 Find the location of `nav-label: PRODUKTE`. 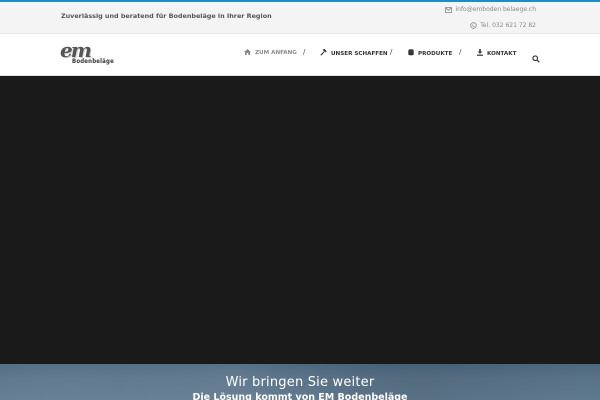

nav-label: PRODUKTE is located at coordinates (435, 53).